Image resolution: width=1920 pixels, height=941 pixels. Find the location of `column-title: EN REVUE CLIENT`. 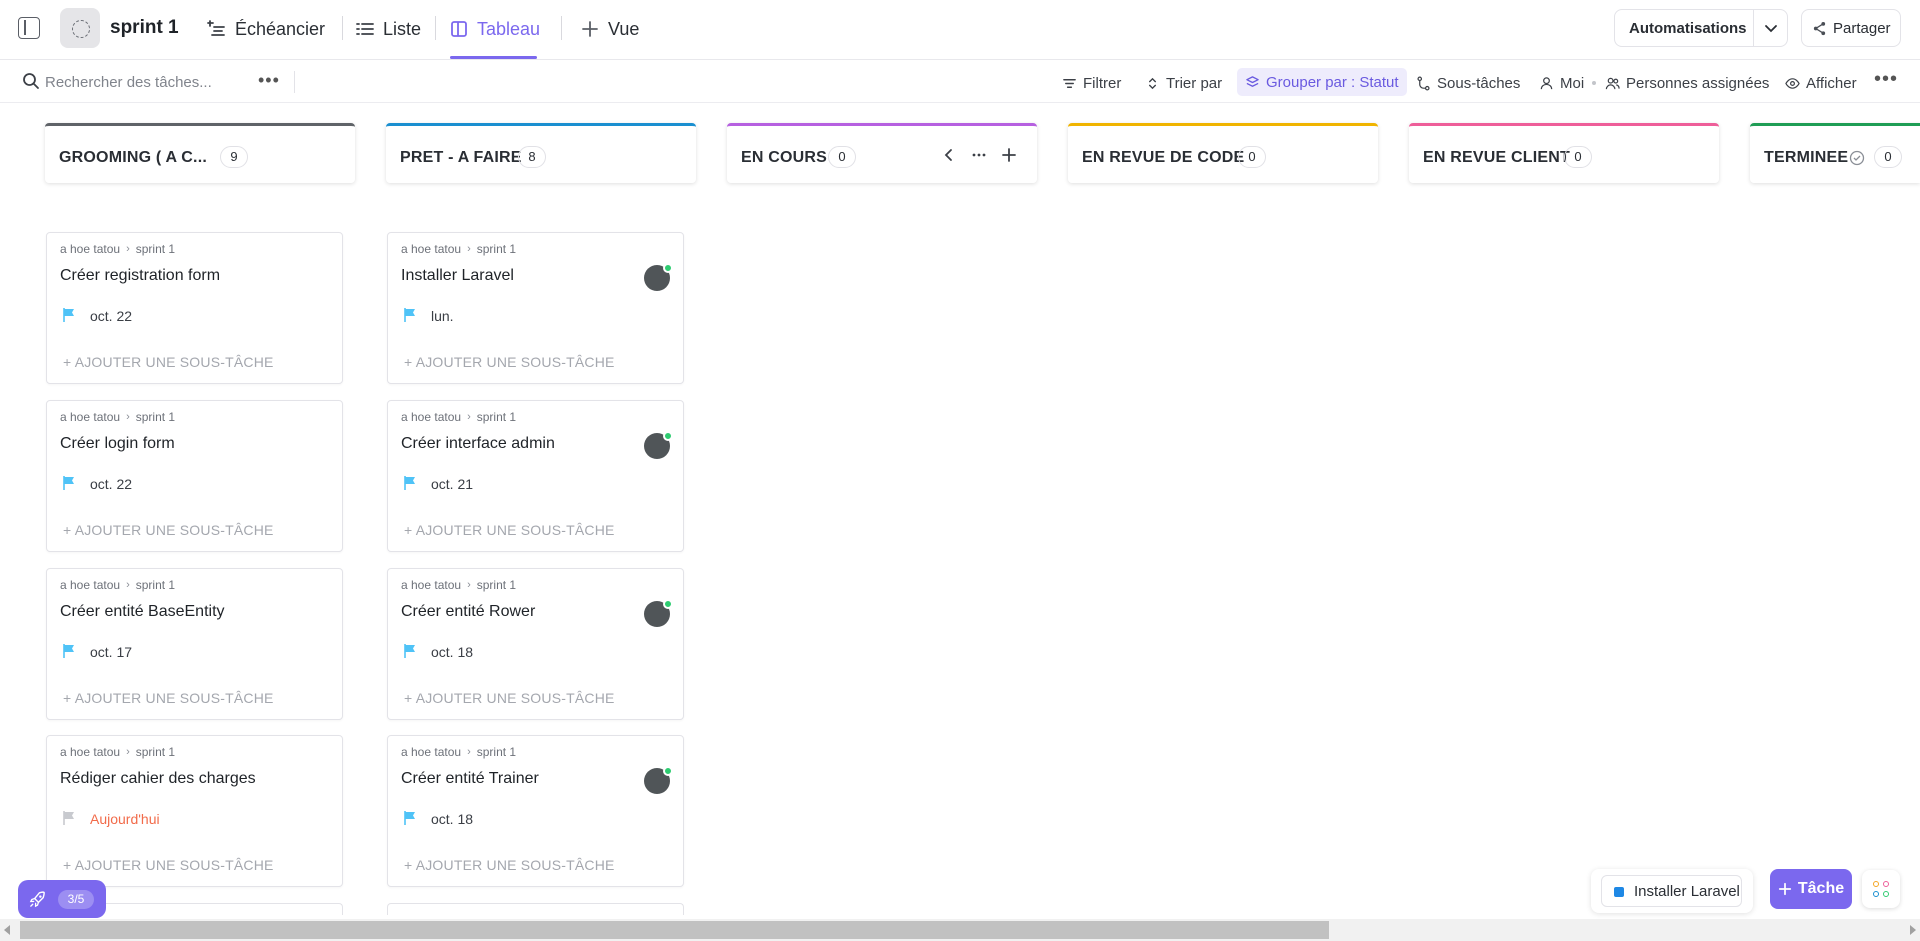

column-title: EN REVUE CLIENT is located at coordinates (1497, 157).